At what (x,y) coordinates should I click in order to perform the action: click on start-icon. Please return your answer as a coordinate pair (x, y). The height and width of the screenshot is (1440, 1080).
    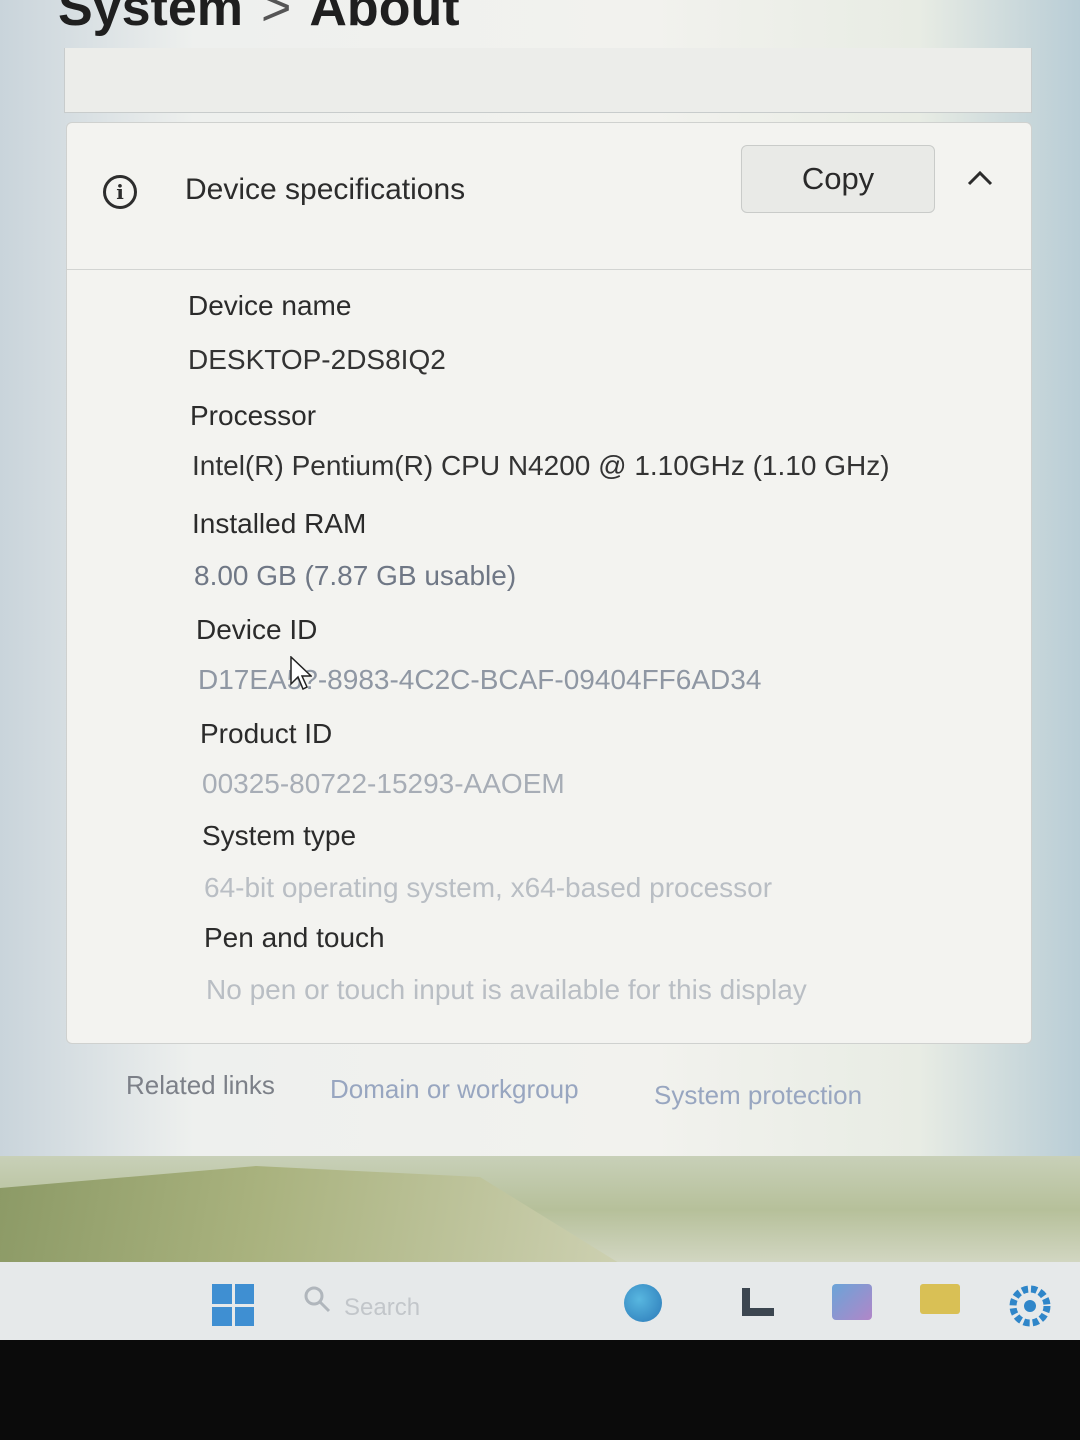
    Looking at the image, I should click on (233, 1305).